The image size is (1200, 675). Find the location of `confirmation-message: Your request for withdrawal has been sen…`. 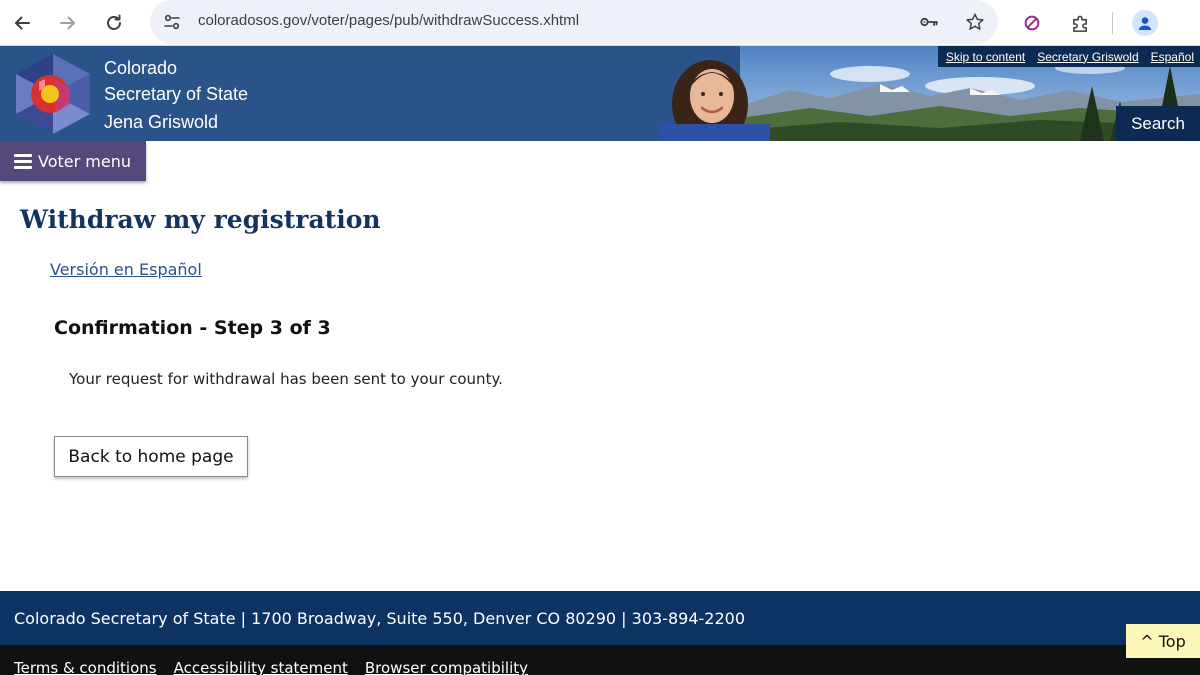

confirmation-message: Your request for withdrawal has been sen… is located at coordinates (286, 379).